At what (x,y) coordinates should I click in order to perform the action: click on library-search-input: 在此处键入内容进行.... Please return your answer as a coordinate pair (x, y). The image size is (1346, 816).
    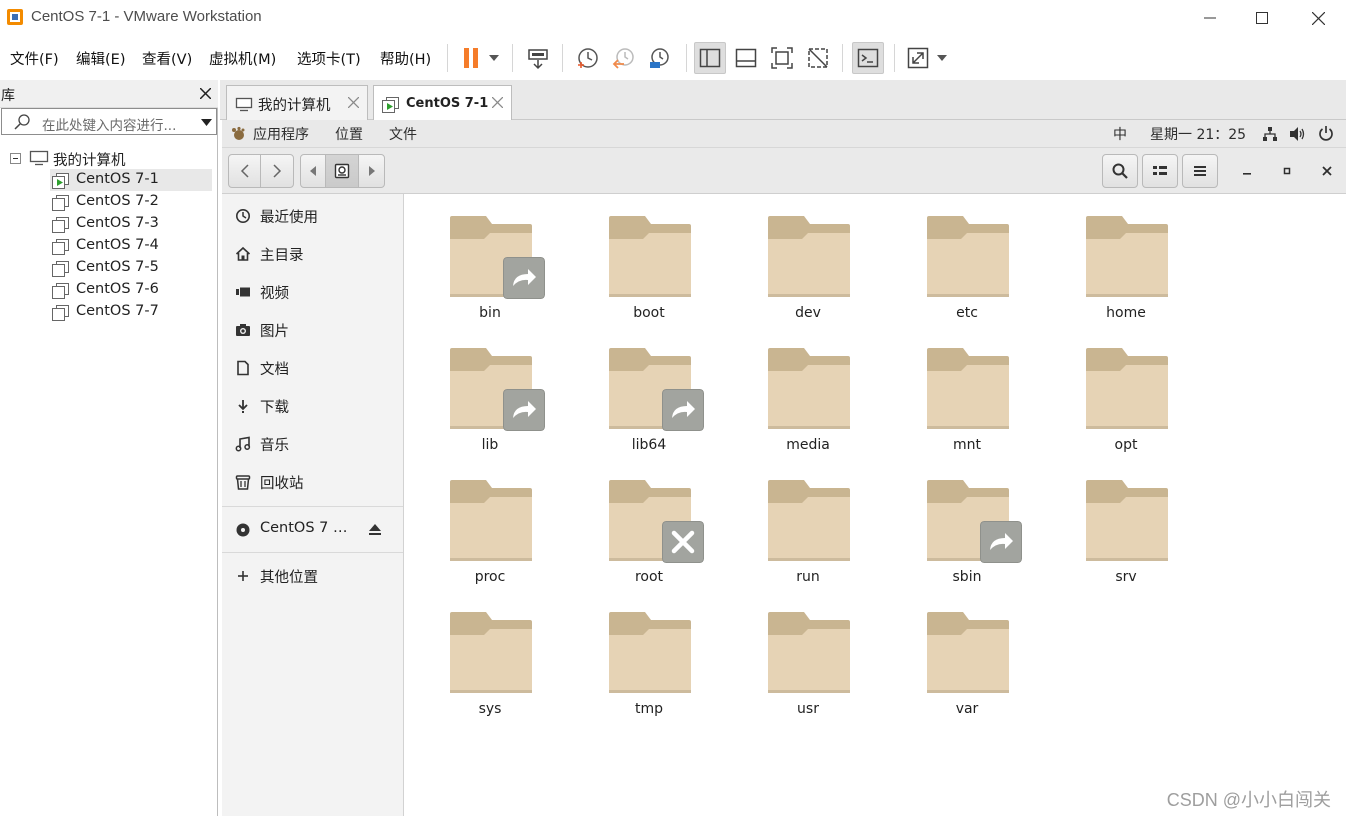
    Looking at the image, I should click on (109, 121).